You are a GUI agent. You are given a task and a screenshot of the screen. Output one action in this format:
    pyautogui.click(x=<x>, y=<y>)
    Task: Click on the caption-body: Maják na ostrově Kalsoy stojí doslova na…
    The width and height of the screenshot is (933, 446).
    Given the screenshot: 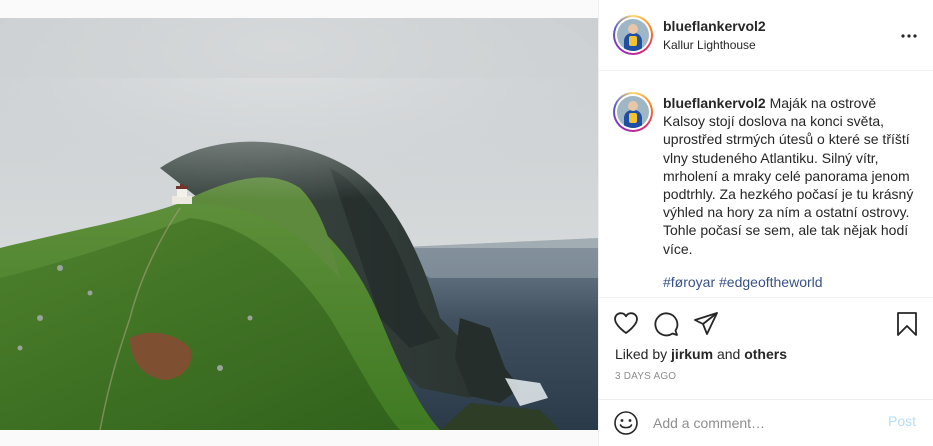 What is the action you would take?
    pyautogui.click(x=788, y=176)
    